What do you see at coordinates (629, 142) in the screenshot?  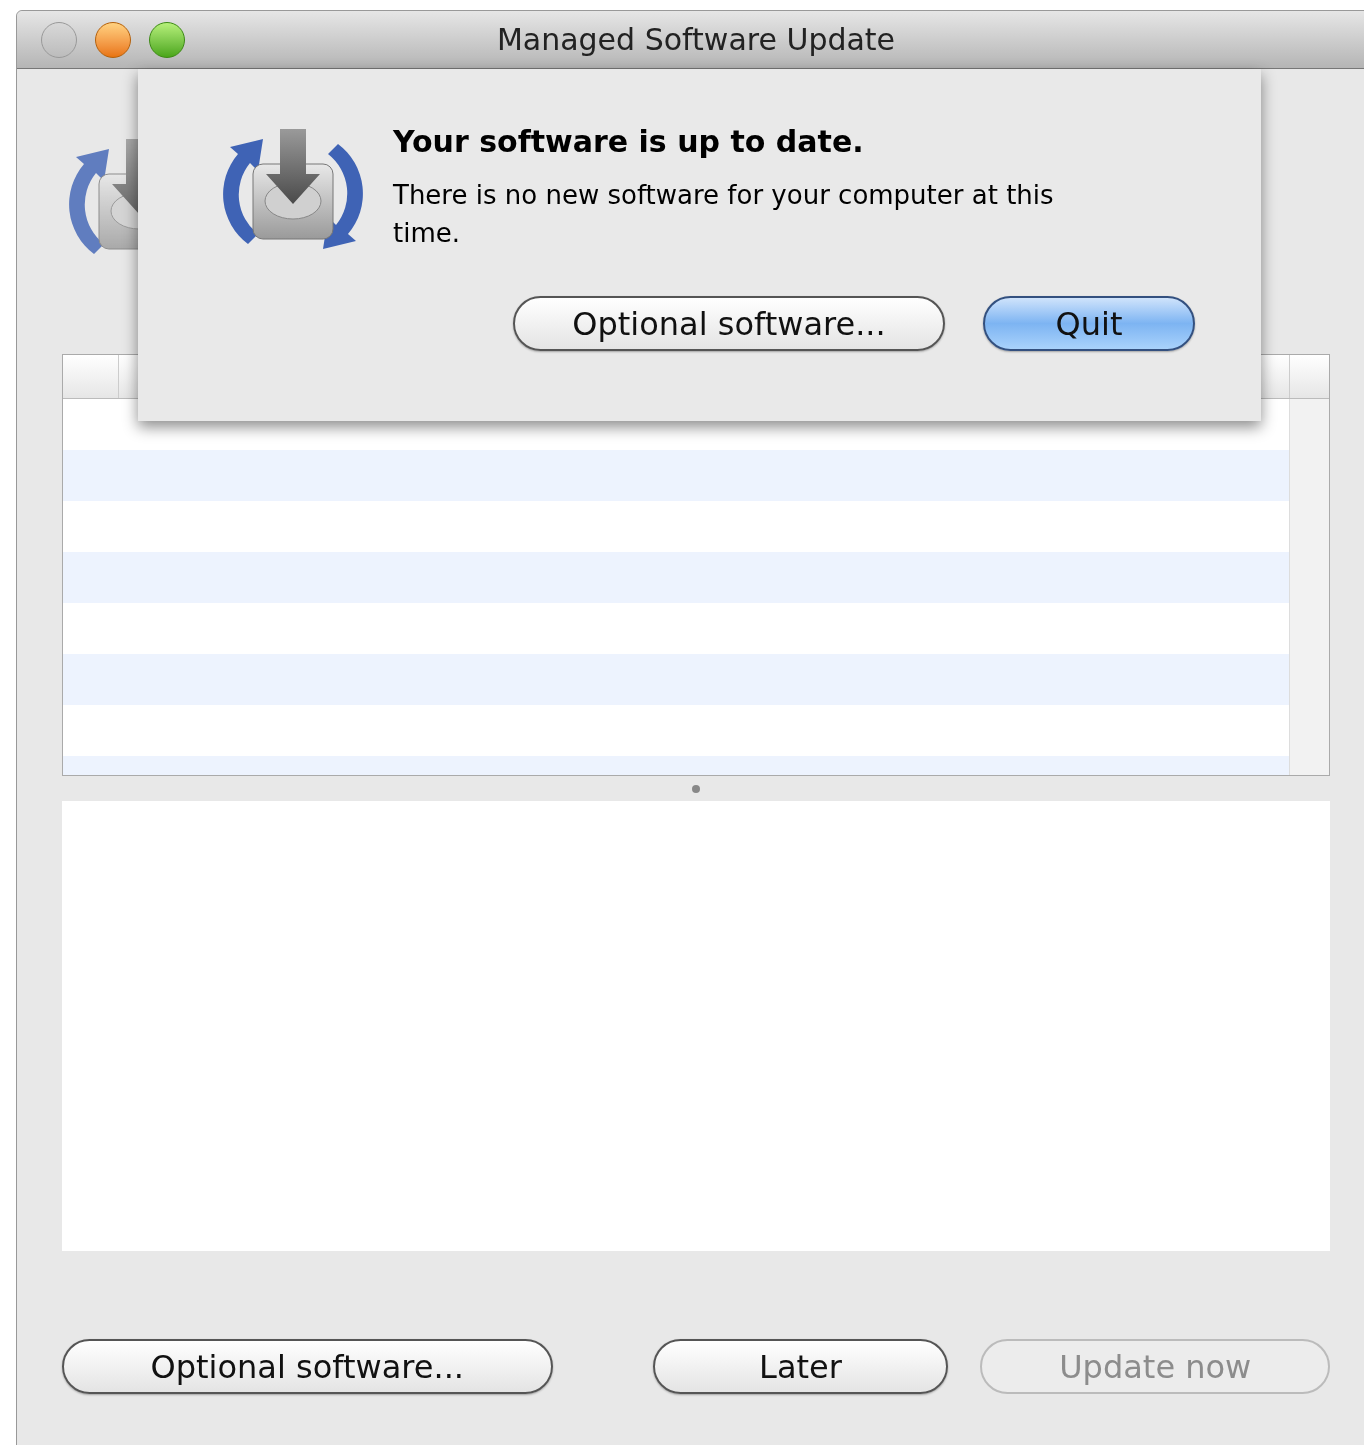 I see `alert-title: Your software is up to date.` at bounding box center [629, 142].